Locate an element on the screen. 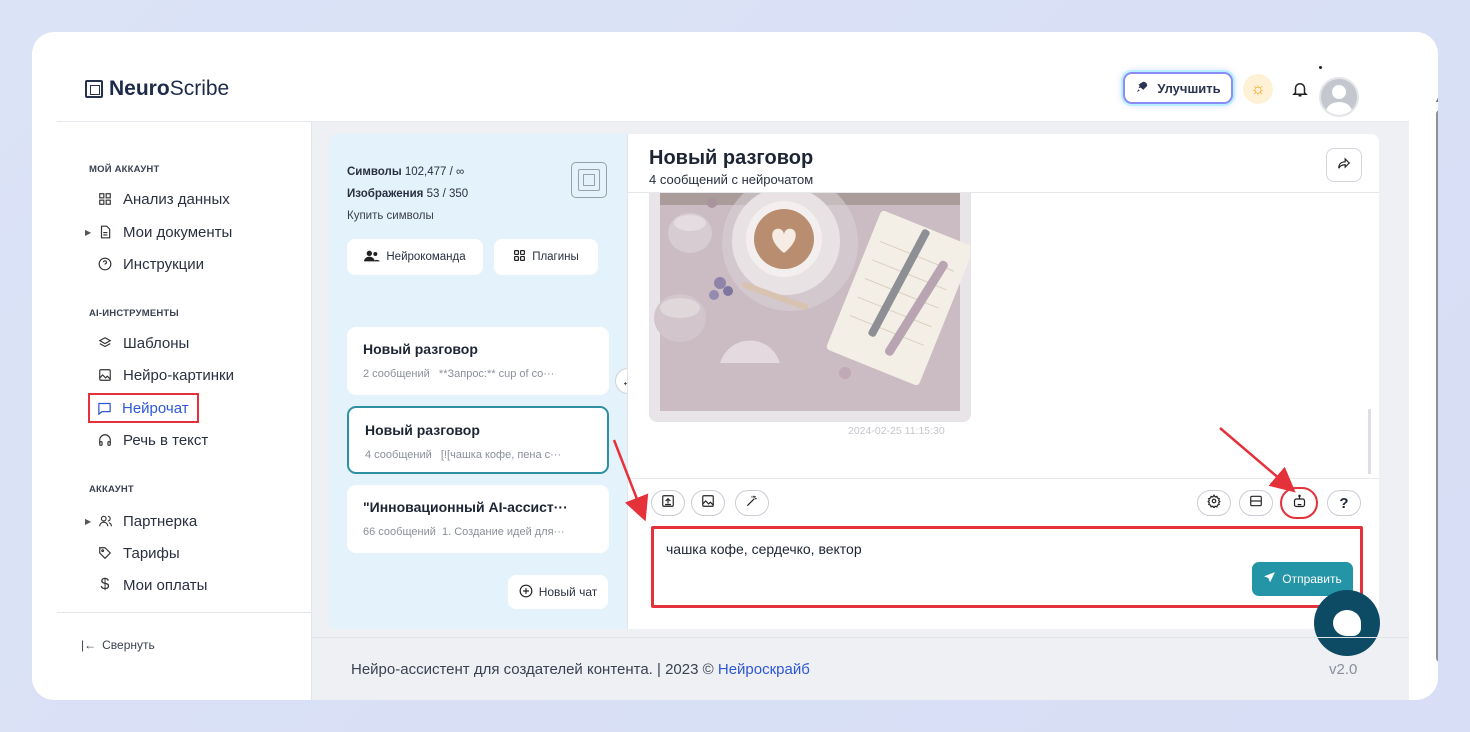 The image size is (1470, 732). magic-wand-icon is located at coordinates (752, 503).